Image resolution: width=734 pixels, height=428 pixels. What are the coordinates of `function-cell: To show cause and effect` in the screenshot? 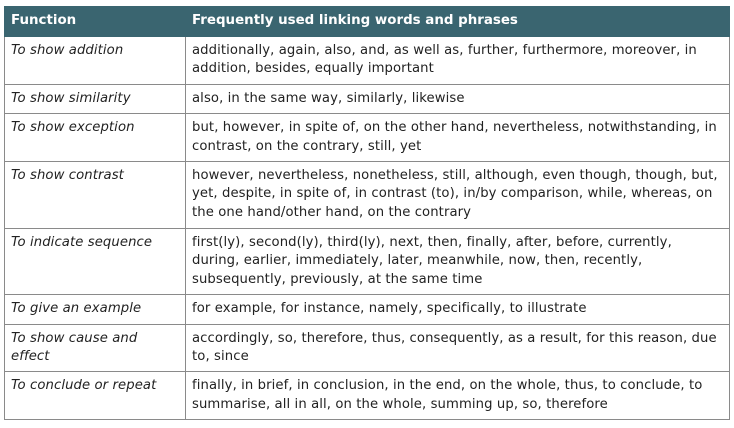 It's located at (95, 348).